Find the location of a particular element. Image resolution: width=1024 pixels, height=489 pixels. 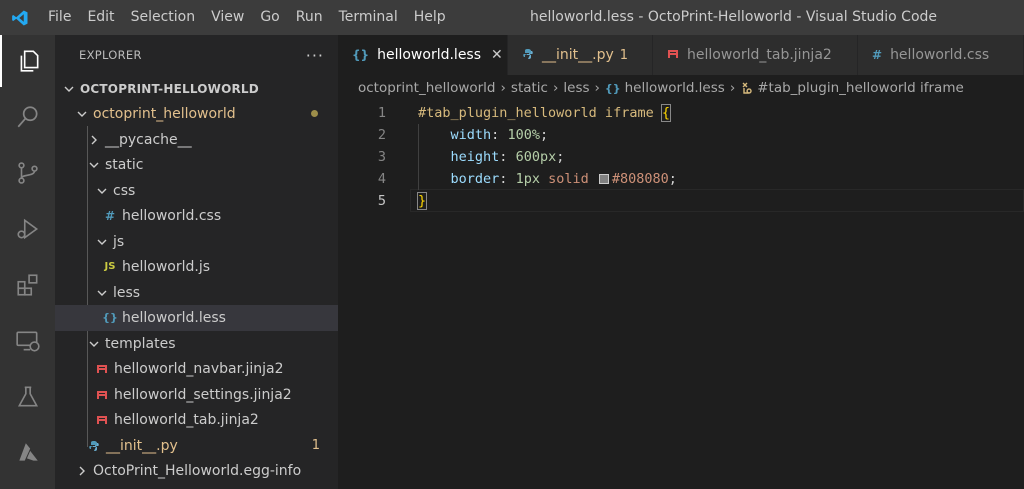

tree-file-helloworld-less: {} helloworld.less is located at coordinates (196, 318).